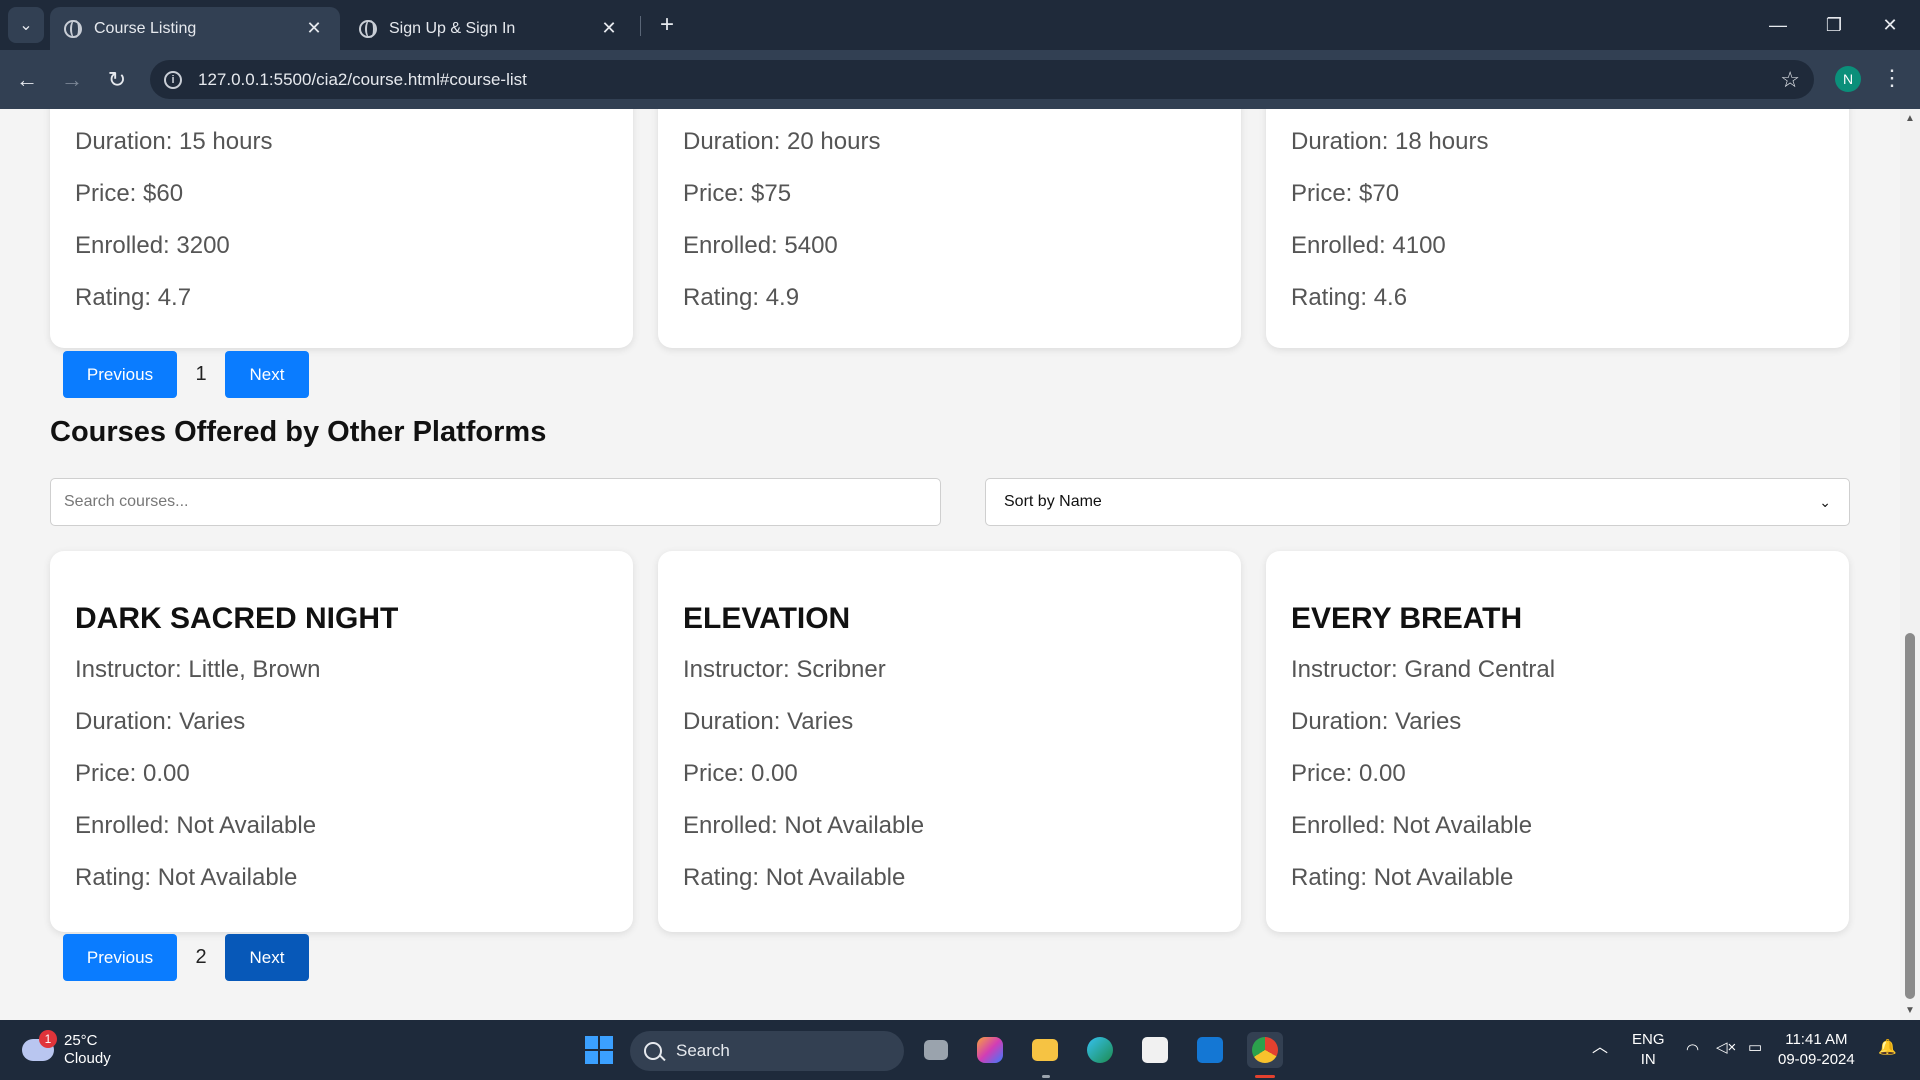 Image resolution: width=1920 pixels, height=1080 pixels. Describe the element at coordinates (48, 1039) in the screenshot. I see `notification-badge: 1` at that location.